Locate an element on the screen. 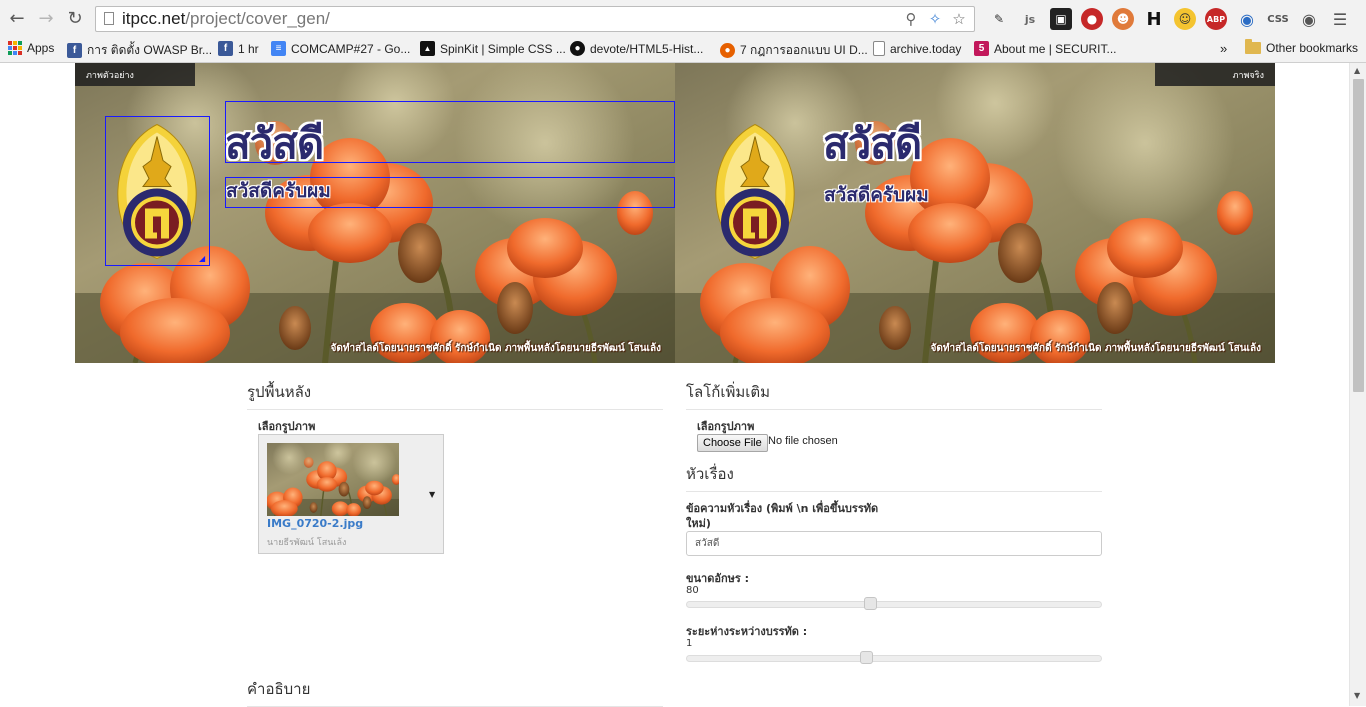 This screenshot has width=1366, height=707. line-spacing-value: 1 is located at coordinates (689, 643).